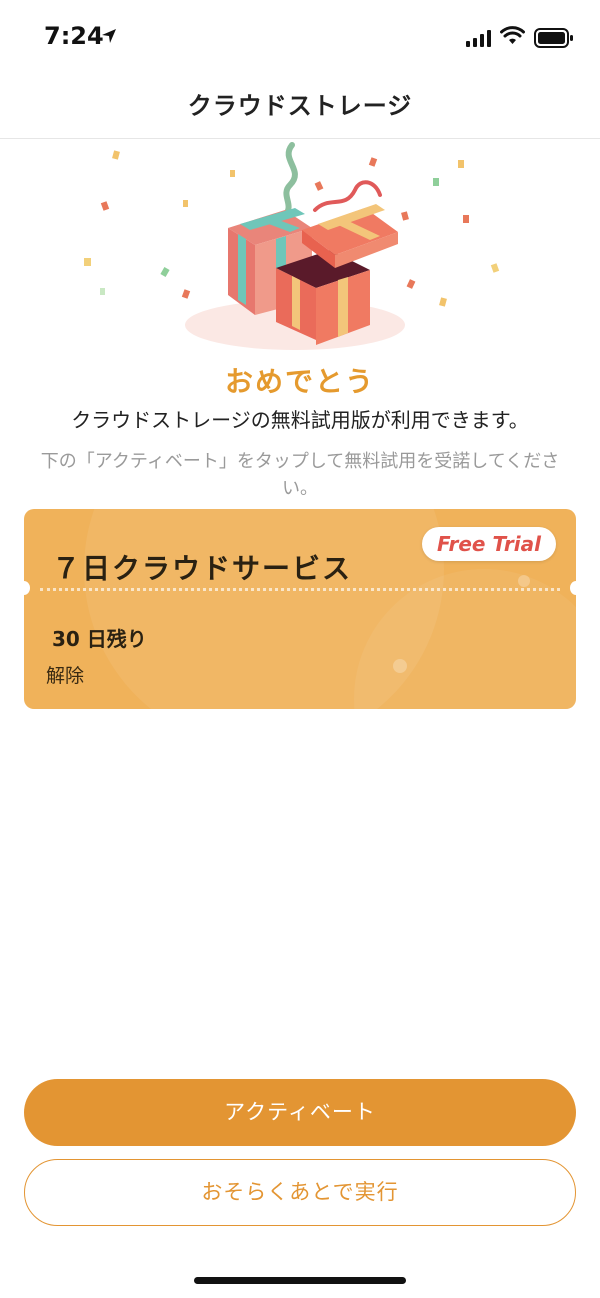  I want to click on home-indicator, so click(300, 1280).